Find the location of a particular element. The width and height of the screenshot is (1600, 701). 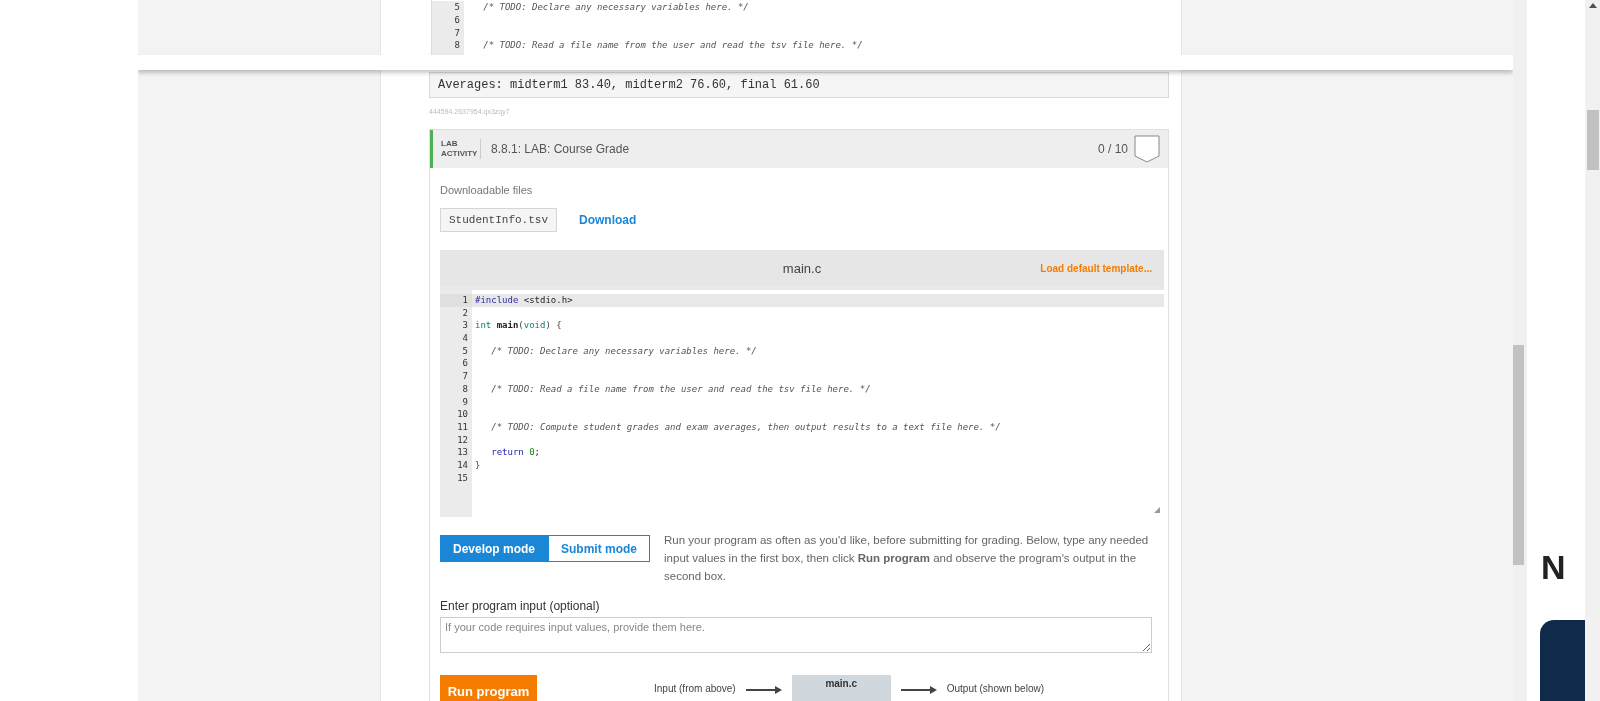

code-line: /* TODO: Compute student grades and exam averages, then output results to a text file here. */ is located at coordinates (745, 427).